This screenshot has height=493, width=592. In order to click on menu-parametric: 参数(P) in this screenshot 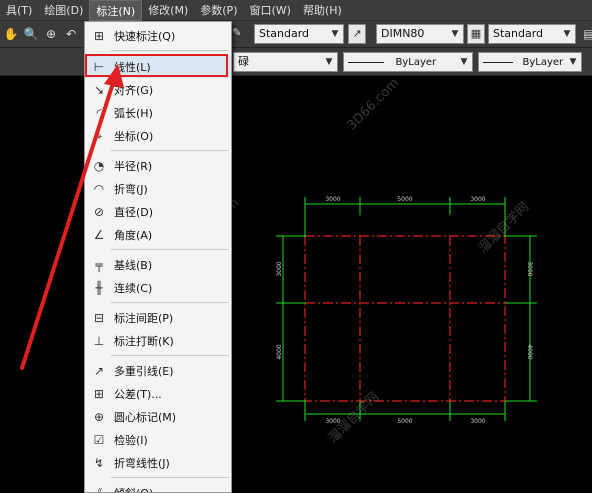, I will do `click(218, 10)`.